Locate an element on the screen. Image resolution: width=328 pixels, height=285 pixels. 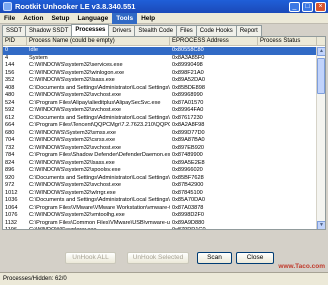
row-eprocess-address: 0x89964FA0 is located at coordinates (188, 110).